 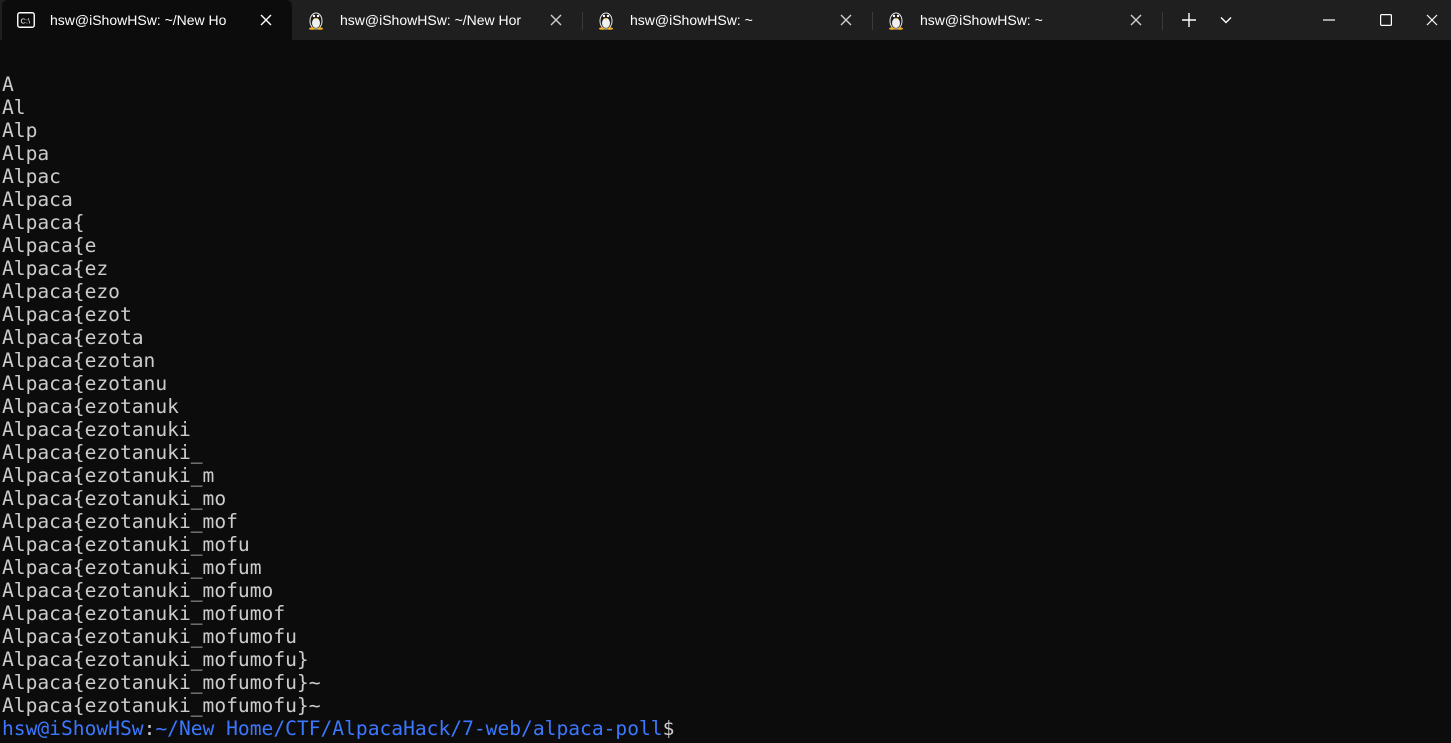 I want to click on tab-3: hsw@iShowHSw: ~, so click(x=727, y=20).